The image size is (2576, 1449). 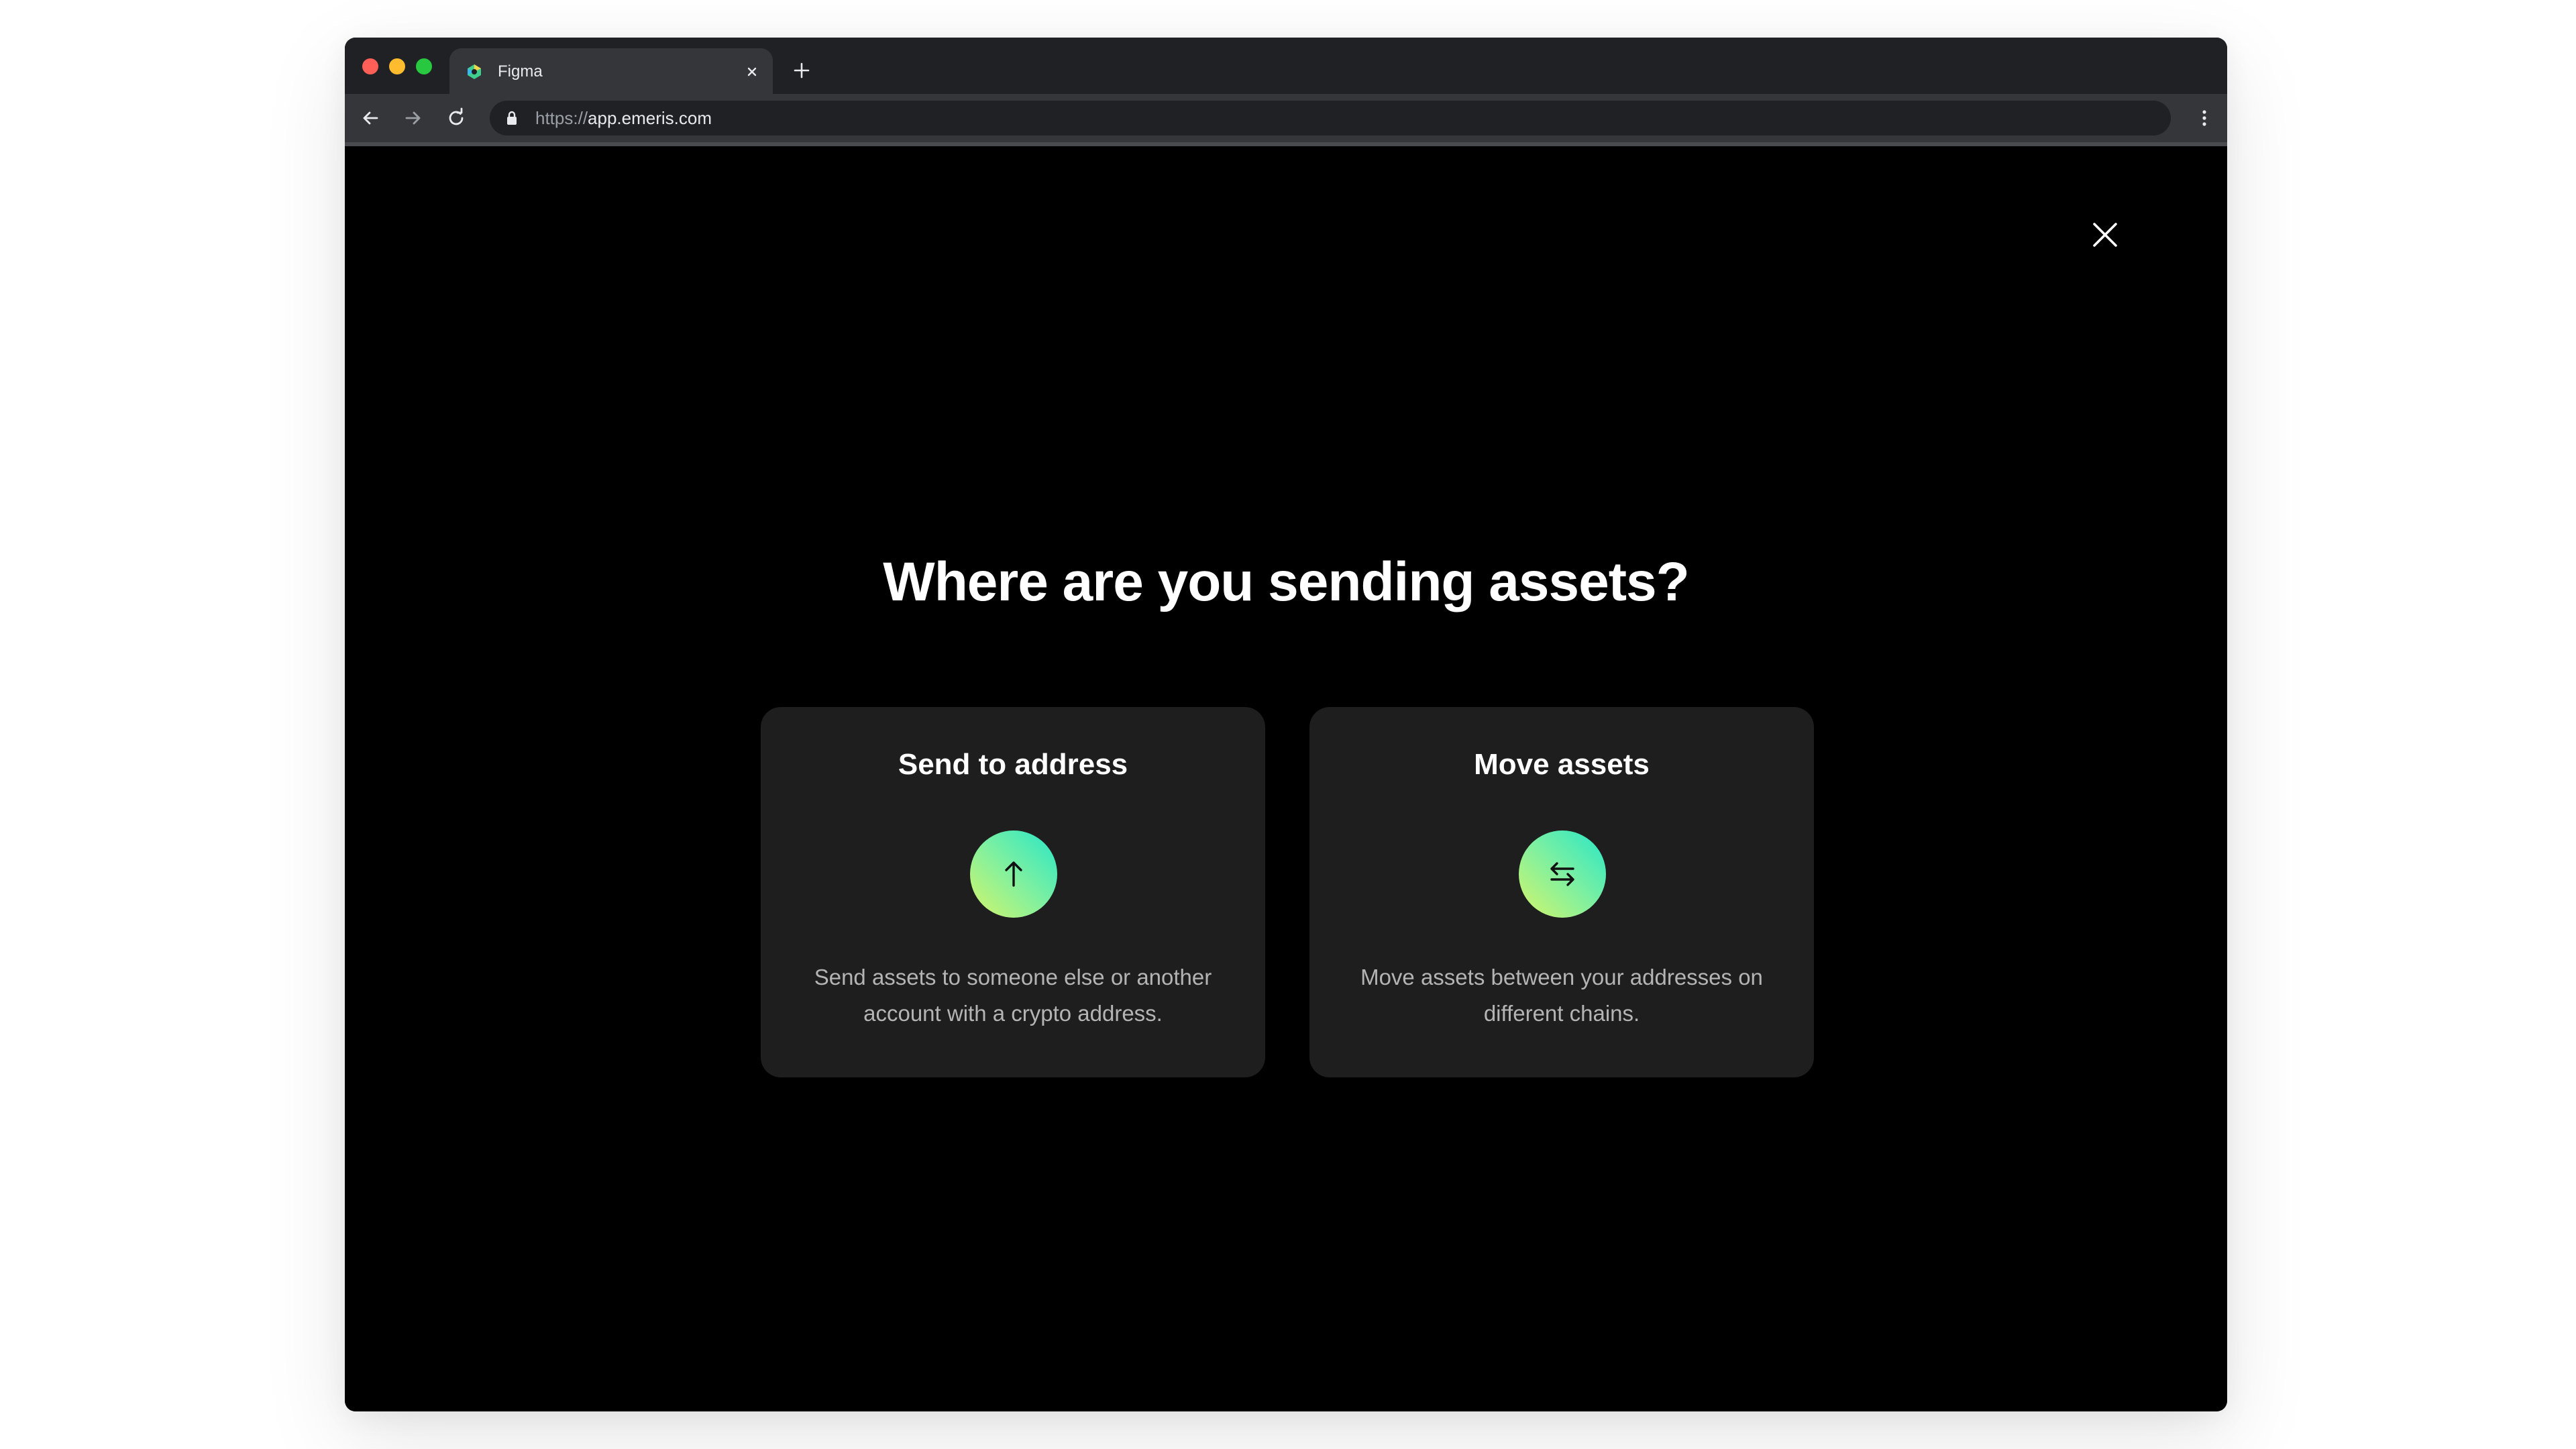 I want to click on browser-toolbar: https://app.emeris.com, so click(x=1286, y=118).